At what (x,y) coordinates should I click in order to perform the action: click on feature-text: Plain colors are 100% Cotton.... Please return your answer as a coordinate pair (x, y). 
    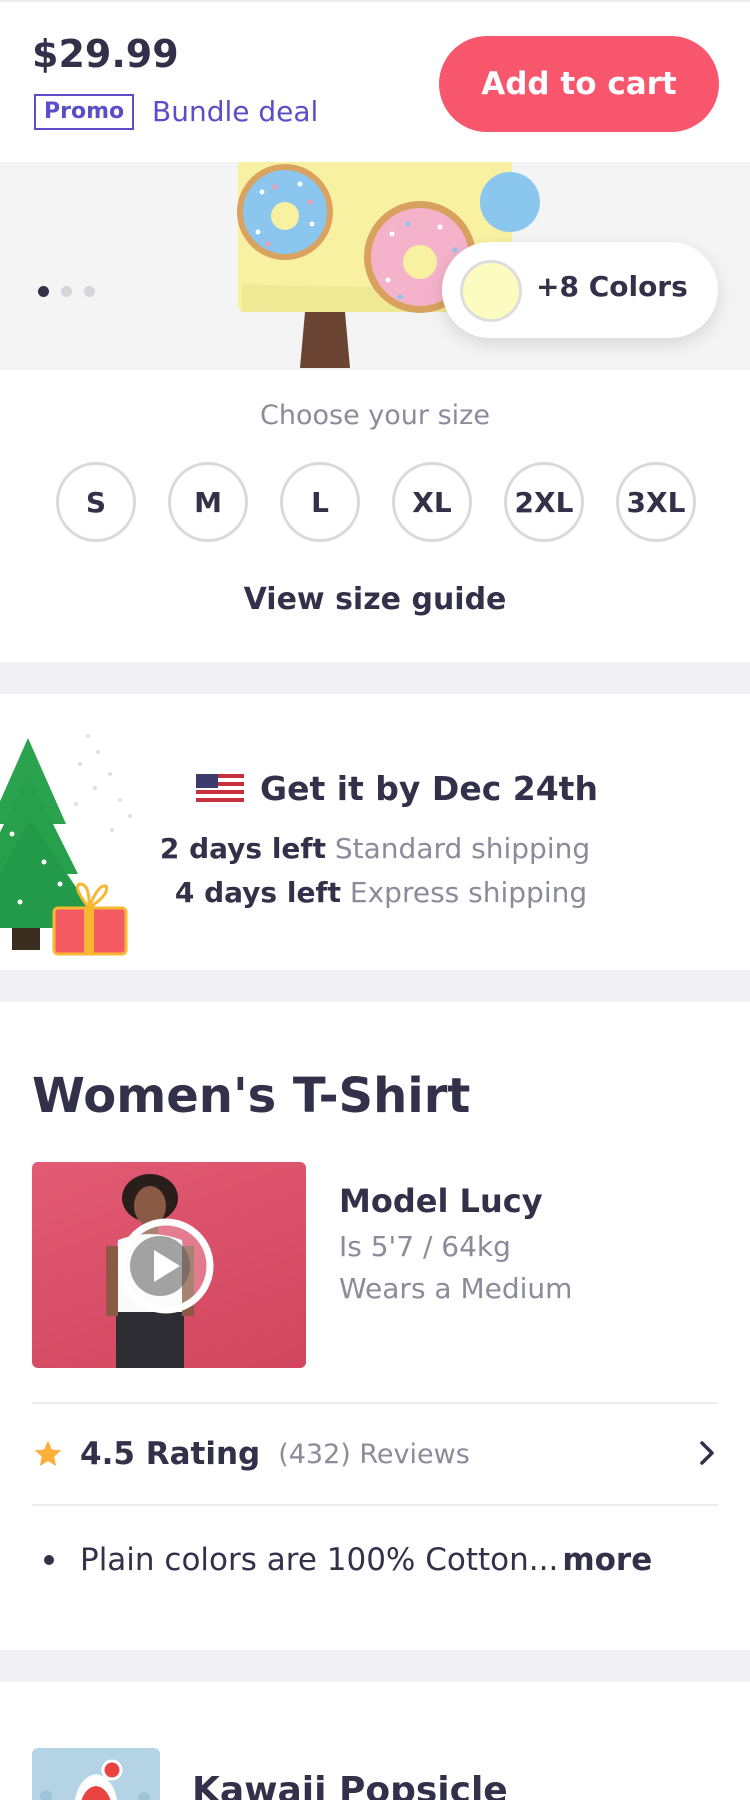
    Looking at the image, I should click on (319, 1560).